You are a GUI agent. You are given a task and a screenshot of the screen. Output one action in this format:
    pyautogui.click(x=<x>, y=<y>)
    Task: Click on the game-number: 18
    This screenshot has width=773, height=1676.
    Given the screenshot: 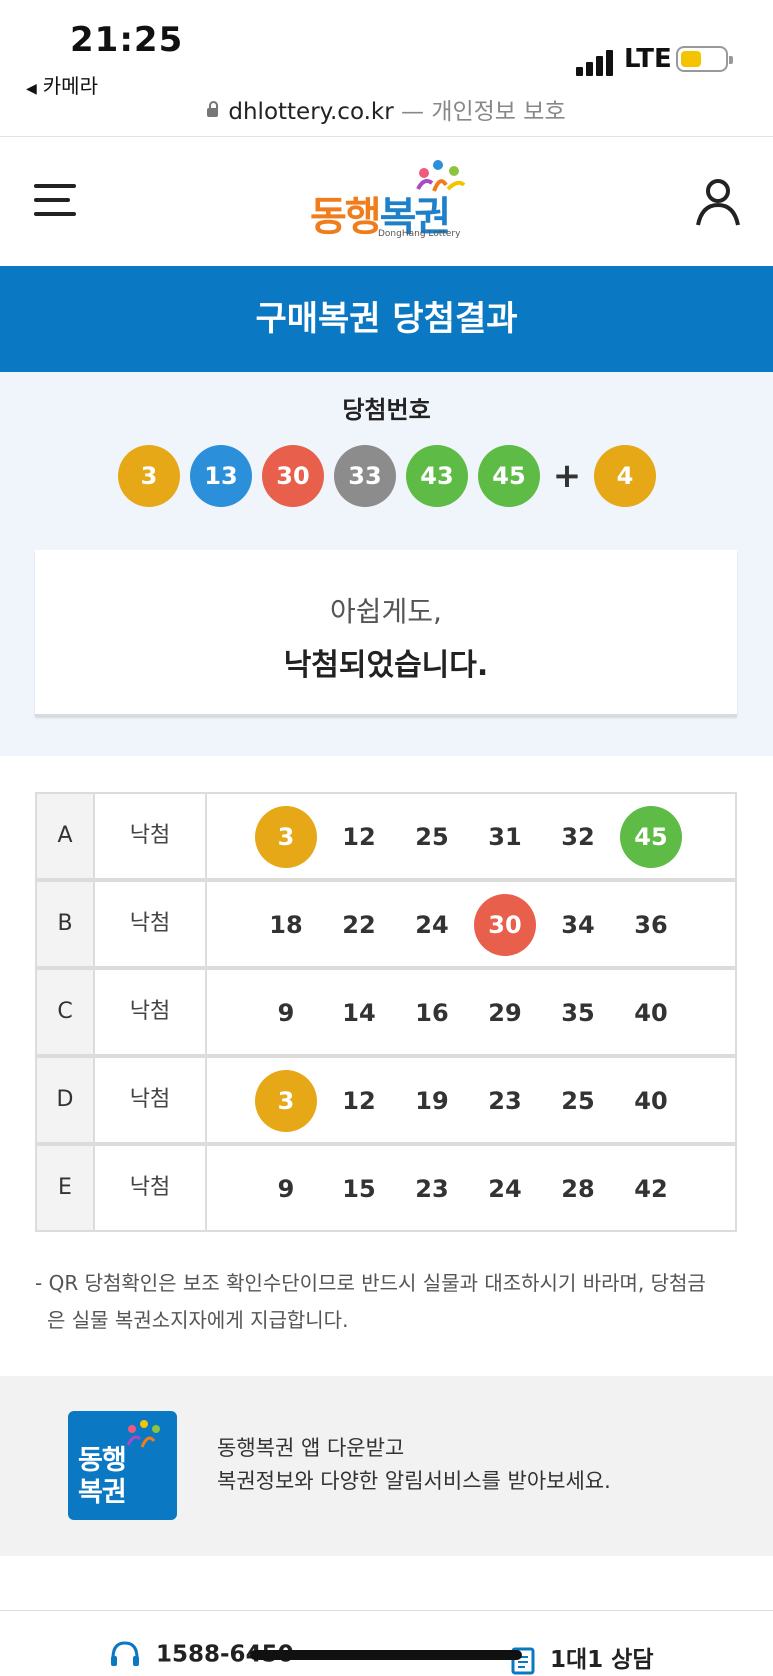 What is the action you would take?
    pyautogui.click(x=286, y=925)
    